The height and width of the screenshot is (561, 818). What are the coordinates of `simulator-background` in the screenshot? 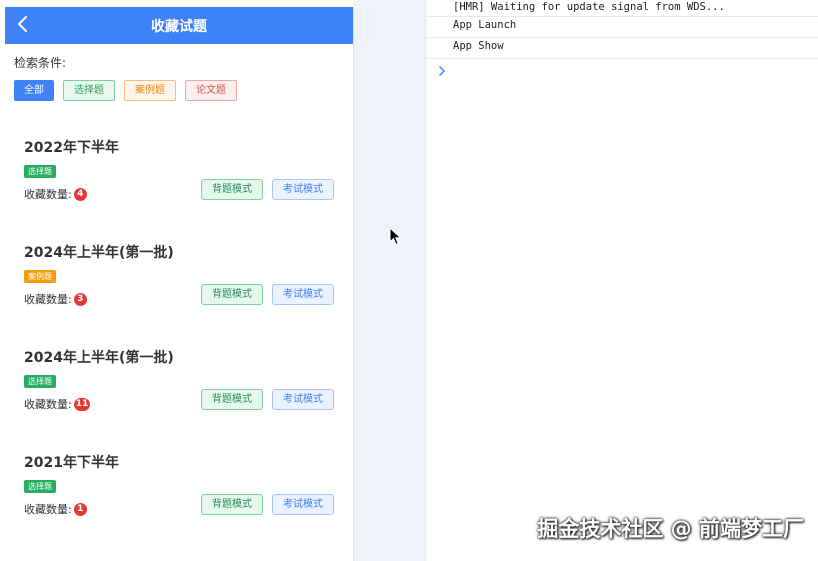 It's located at (389, 280).